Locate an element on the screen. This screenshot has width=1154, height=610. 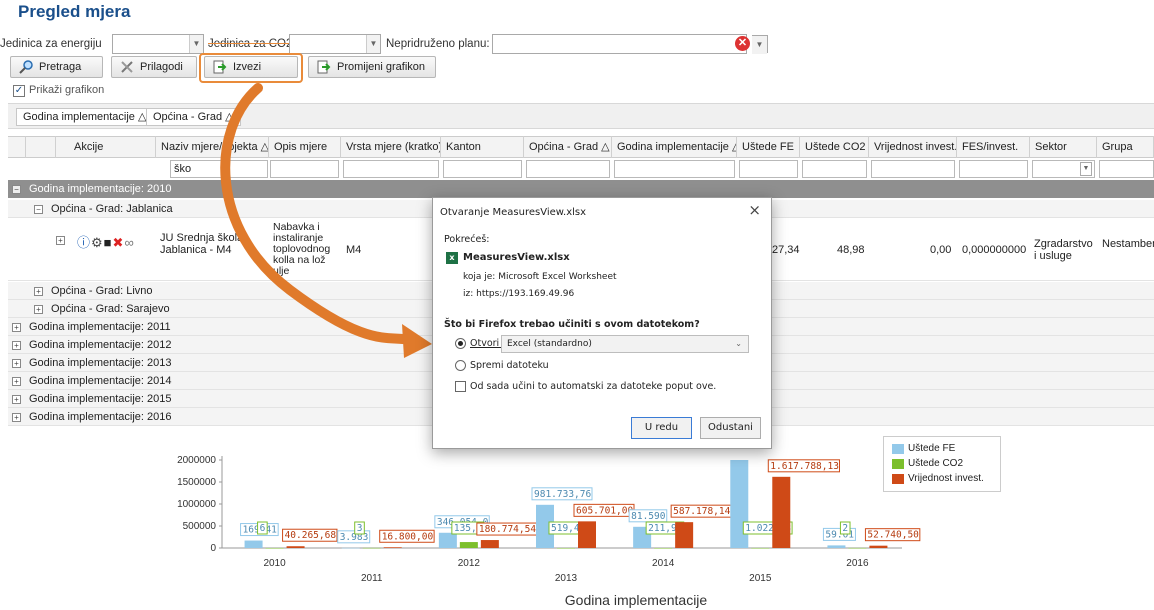
auto-checkbox is located at coordinates (460, 386).